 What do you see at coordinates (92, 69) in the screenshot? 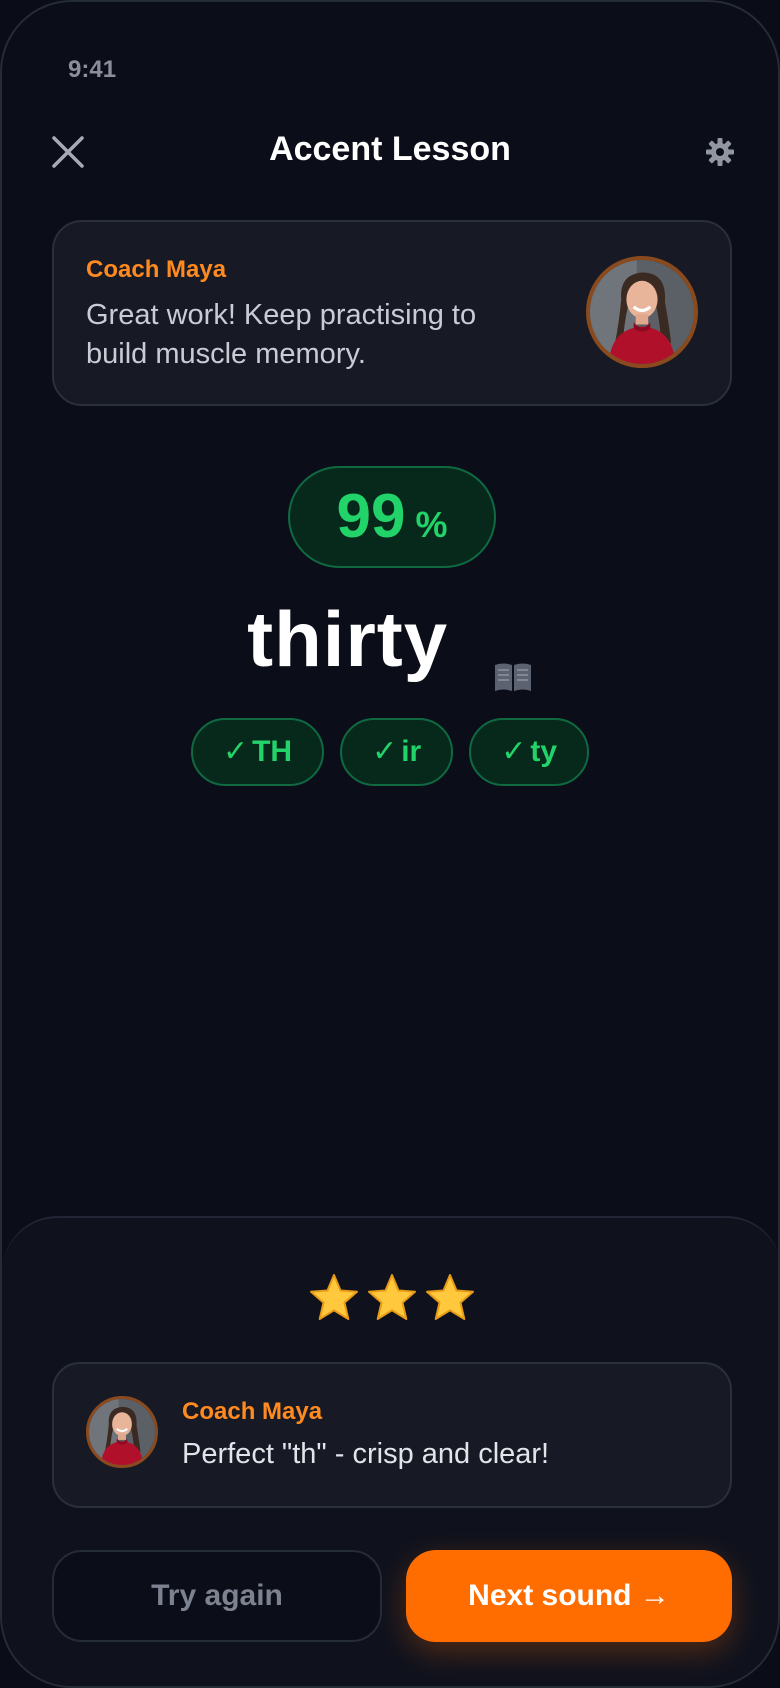
I see `status-time: 9:41` at bounding box center [92, 69].